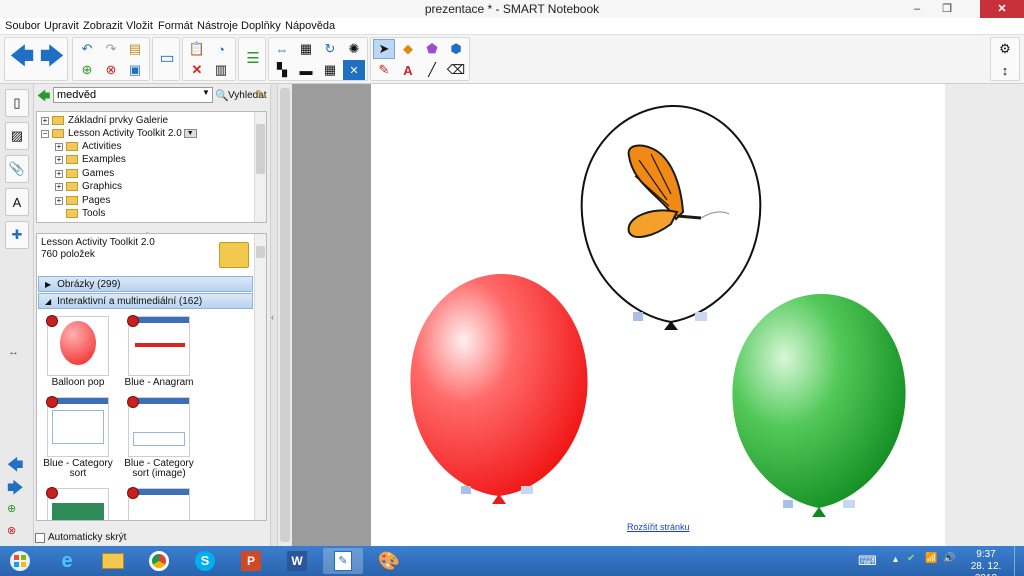 The image size is (1024, 576). Describe the element at coordinates (40, 537) in the screenshot. I see `auto-hide-checkbox` at that location.